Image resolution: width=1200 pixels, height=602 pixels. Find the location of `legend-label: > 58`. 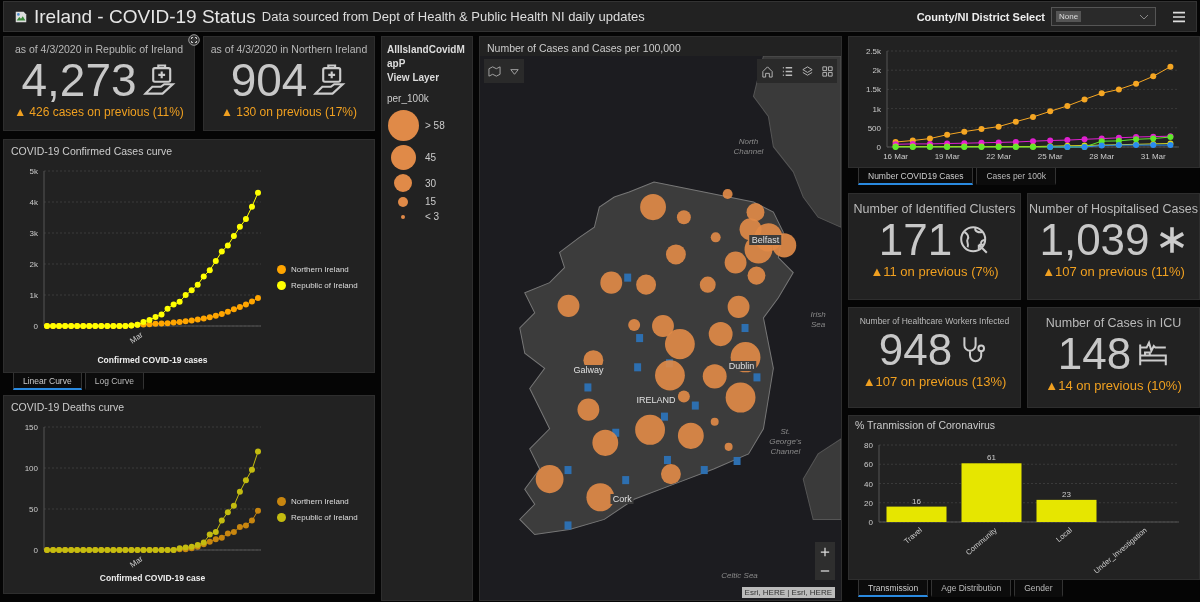

legend-label: > 58 is located at coordinates (435, 125).